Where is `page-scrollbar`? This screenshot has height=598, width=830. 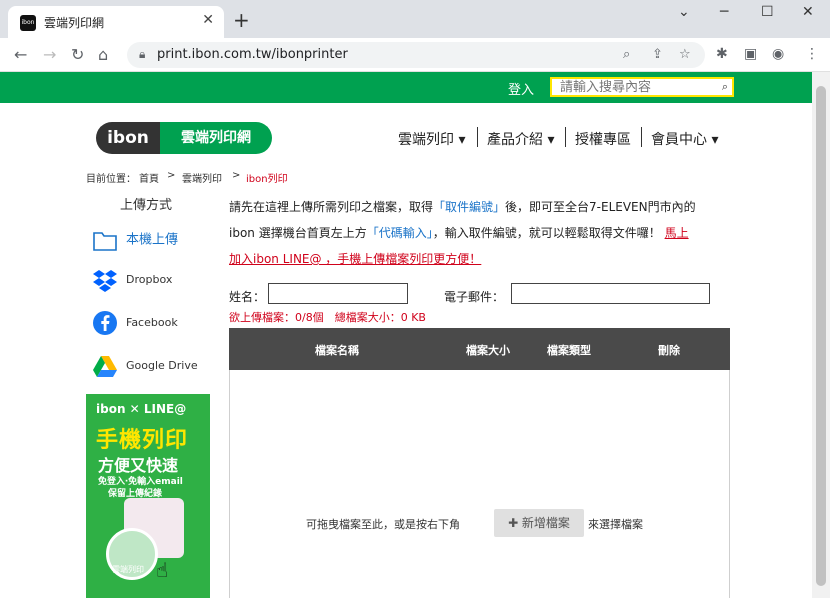
page-scrollbar is located at coordinates (821, 335).